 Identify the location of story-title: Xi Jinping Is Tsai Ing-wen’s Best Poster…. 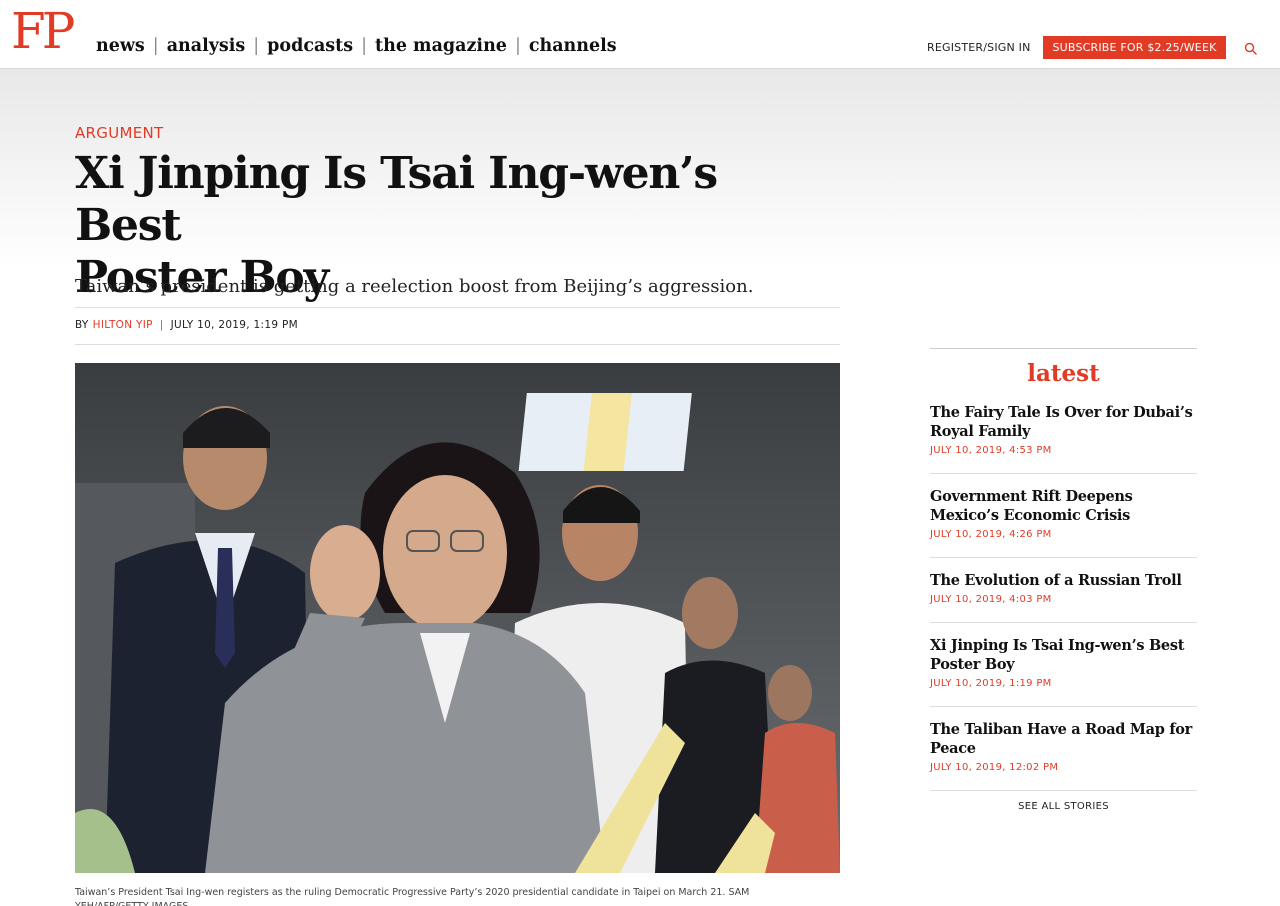
(1063, 655).